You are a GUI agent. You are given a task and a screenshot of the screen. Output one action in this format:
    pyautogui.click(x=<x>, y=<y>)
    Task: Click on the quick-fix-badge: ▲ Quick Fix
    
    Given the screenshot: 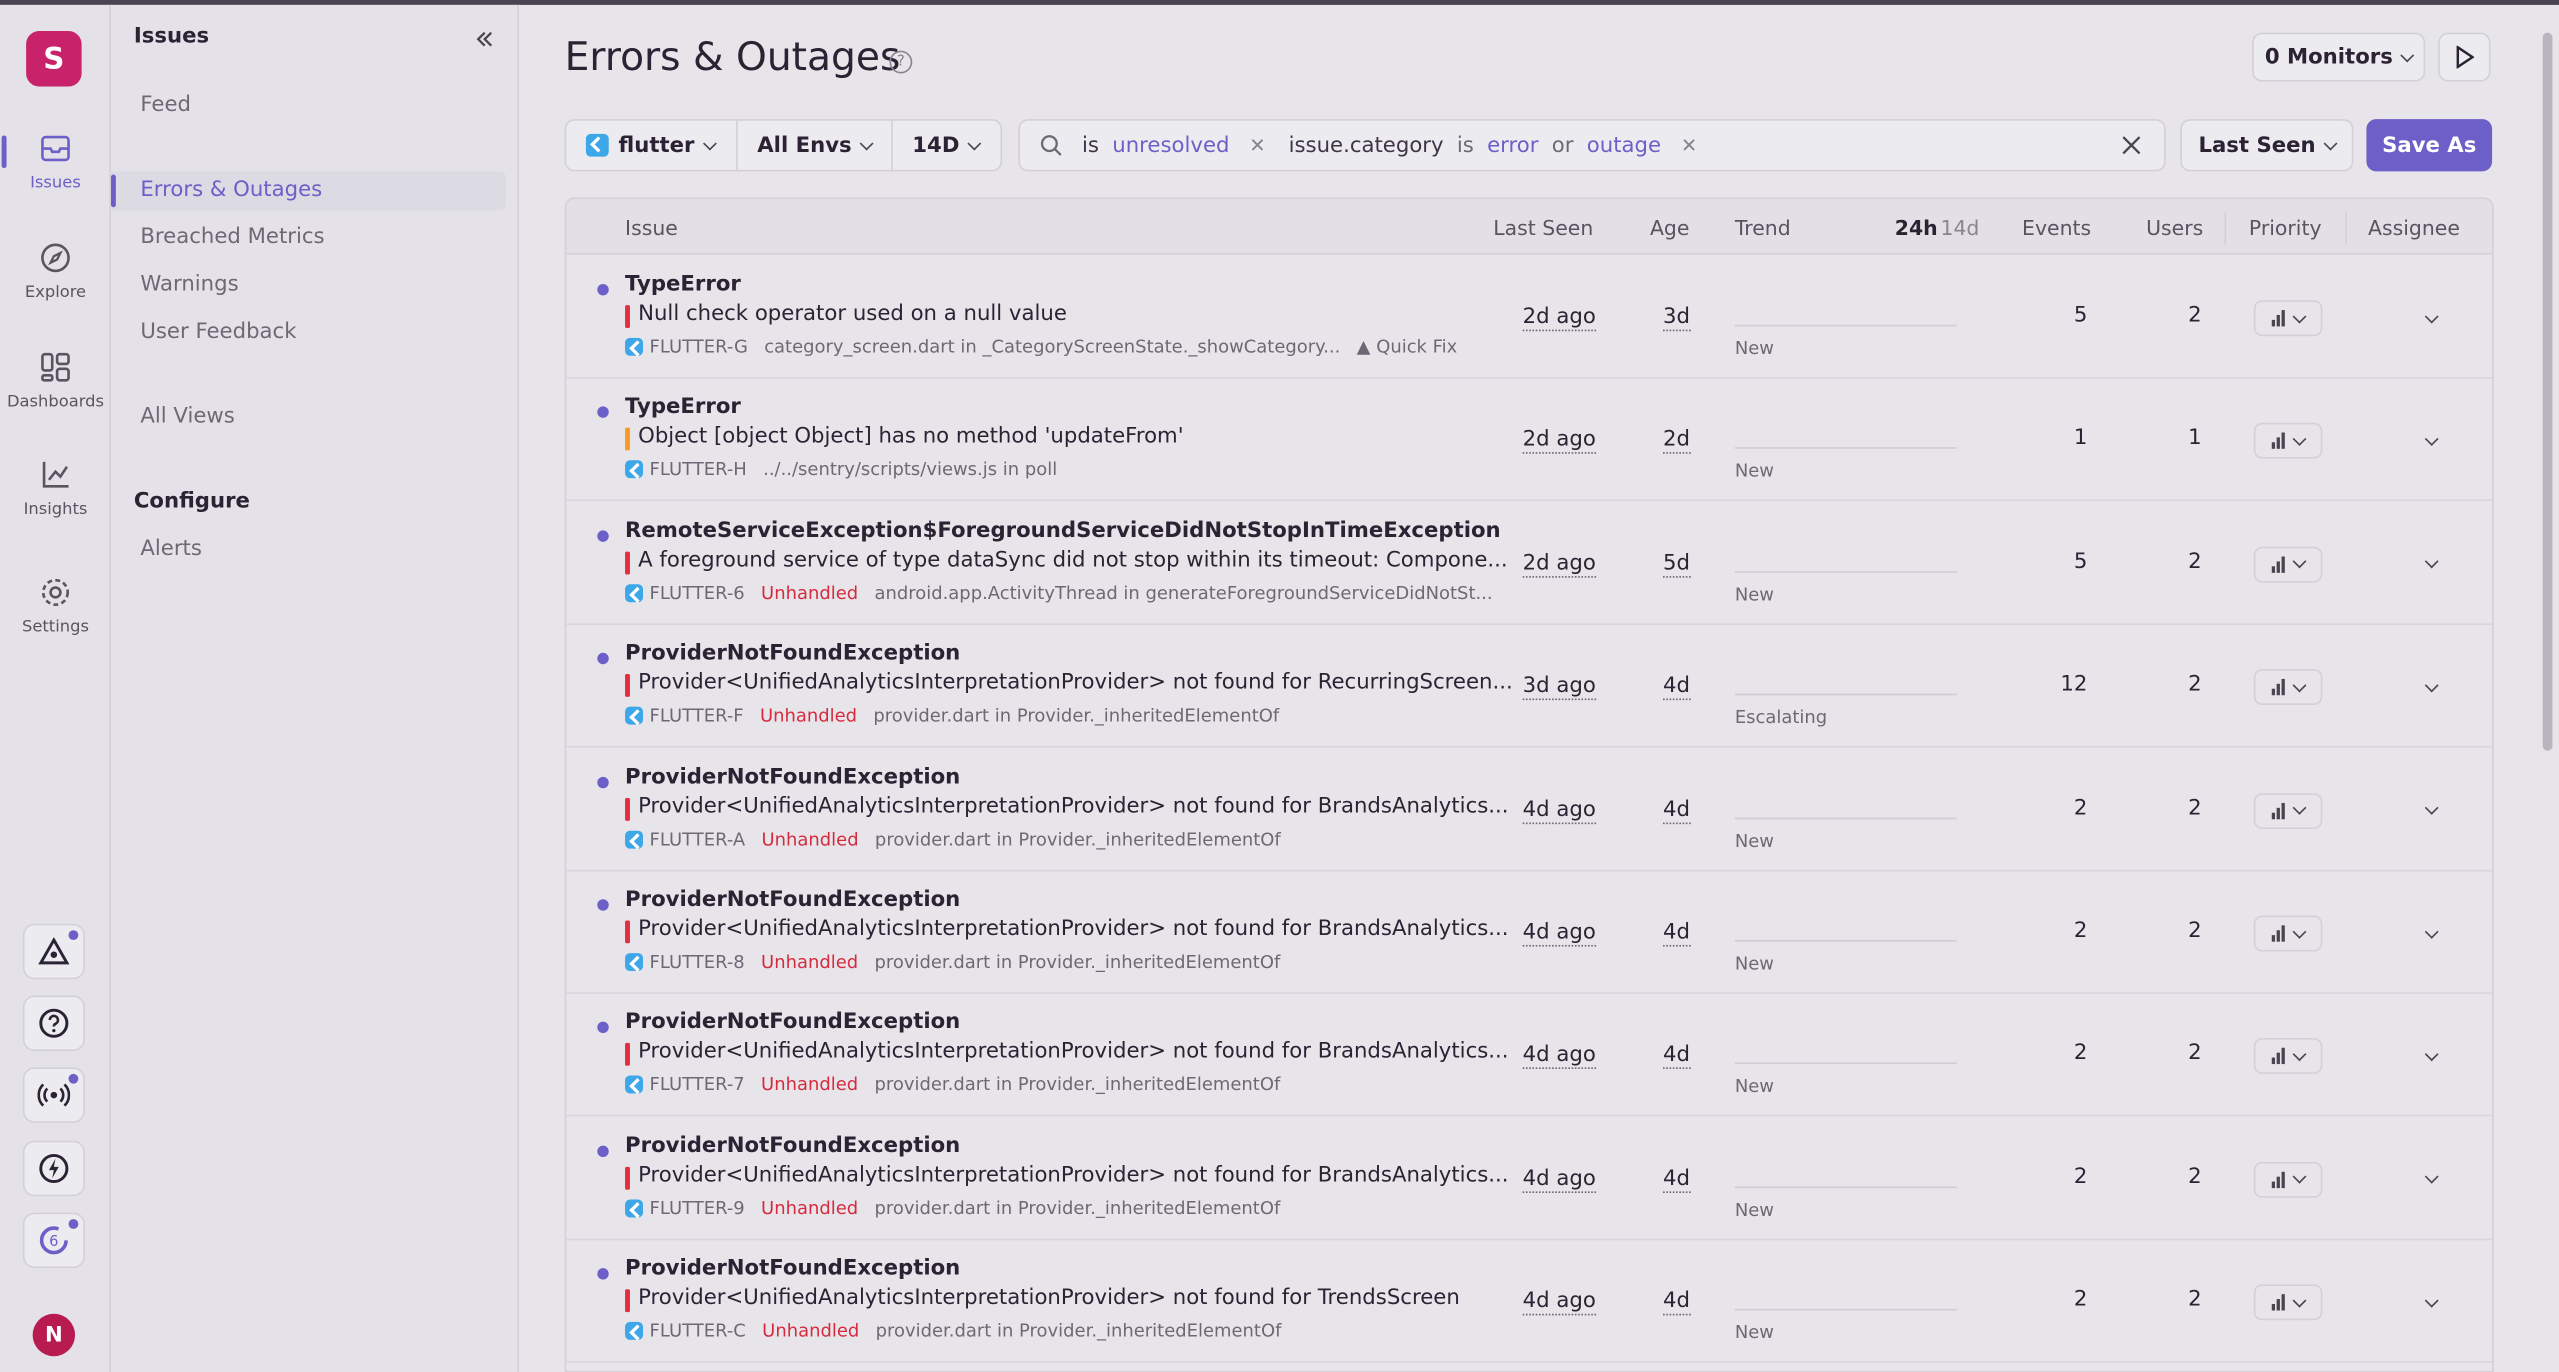 What is the action you would take?
    pyautogui.click(x=1407, y=347)
    